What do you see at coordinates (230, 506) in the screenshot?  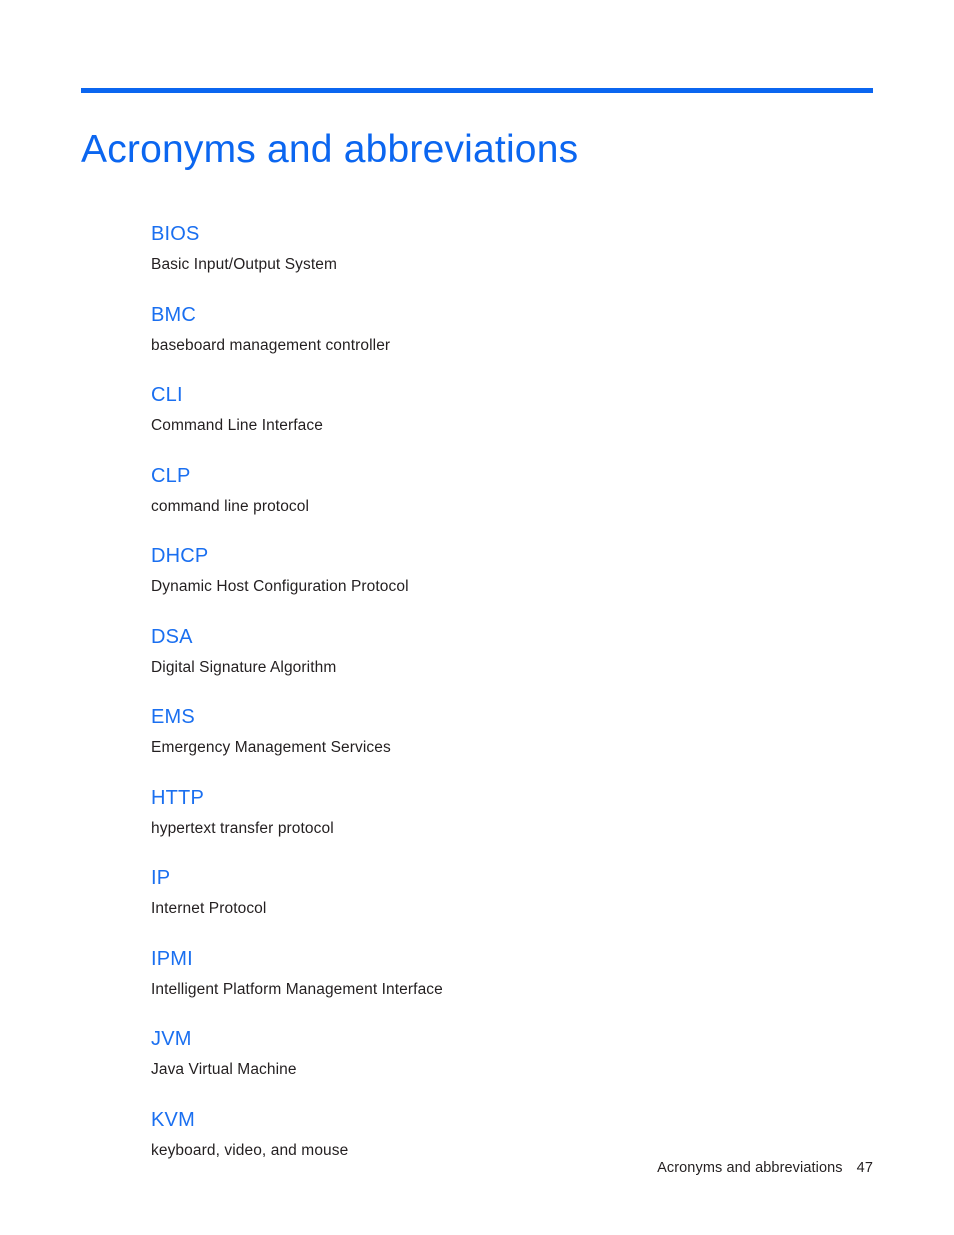 I see `glossary-definition: command line protocol` at bounding box center [230, 506].